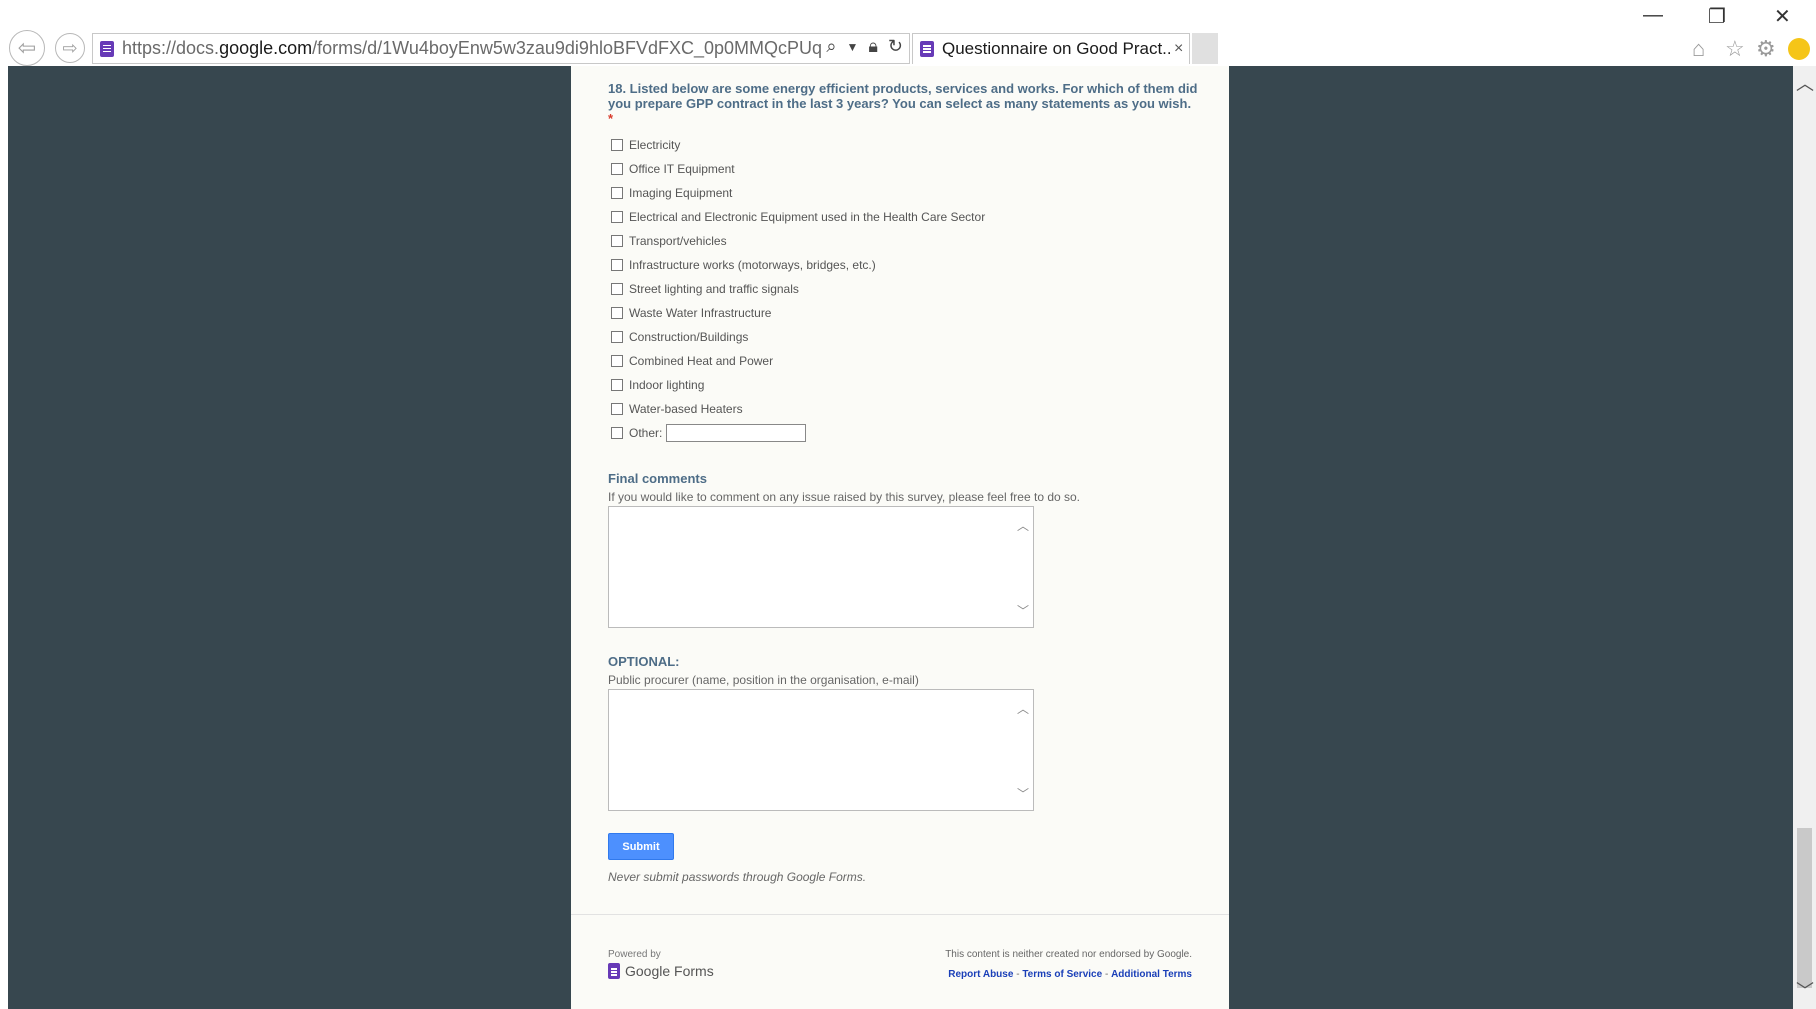  What do you see at coordinates (900, 914) in the screenshot?
I see `footer-divider` at bounding box center [900, 914].